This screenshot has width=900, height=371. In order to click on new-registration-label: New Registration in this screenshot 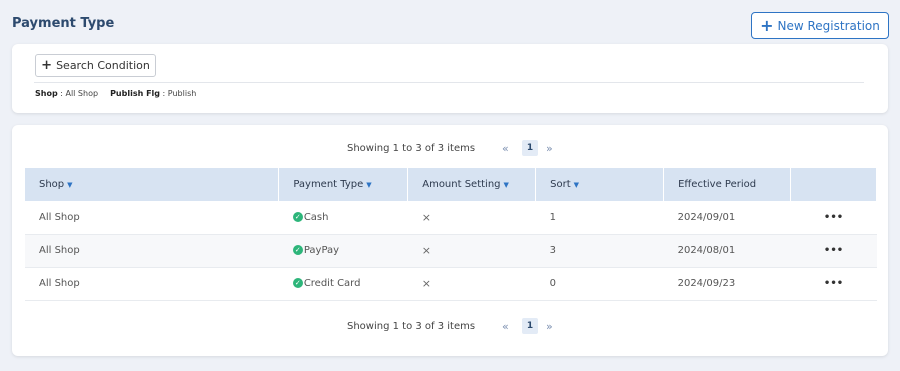, I will do `click(828, 25)`.